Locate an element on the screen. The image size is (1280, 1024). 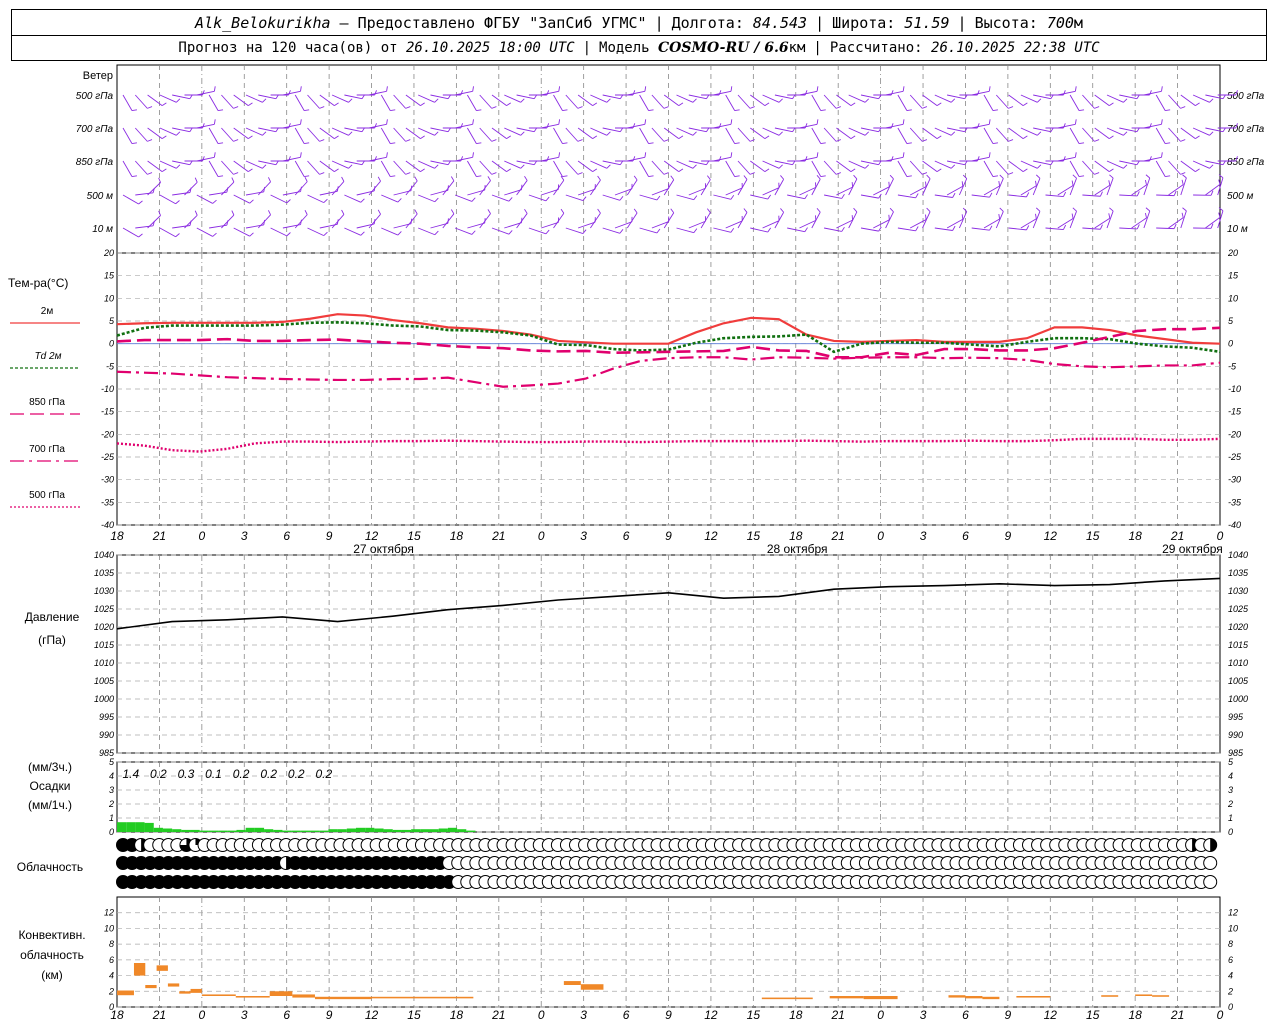
temp-ytick-left: -25 is located at coordinates (108, 457).